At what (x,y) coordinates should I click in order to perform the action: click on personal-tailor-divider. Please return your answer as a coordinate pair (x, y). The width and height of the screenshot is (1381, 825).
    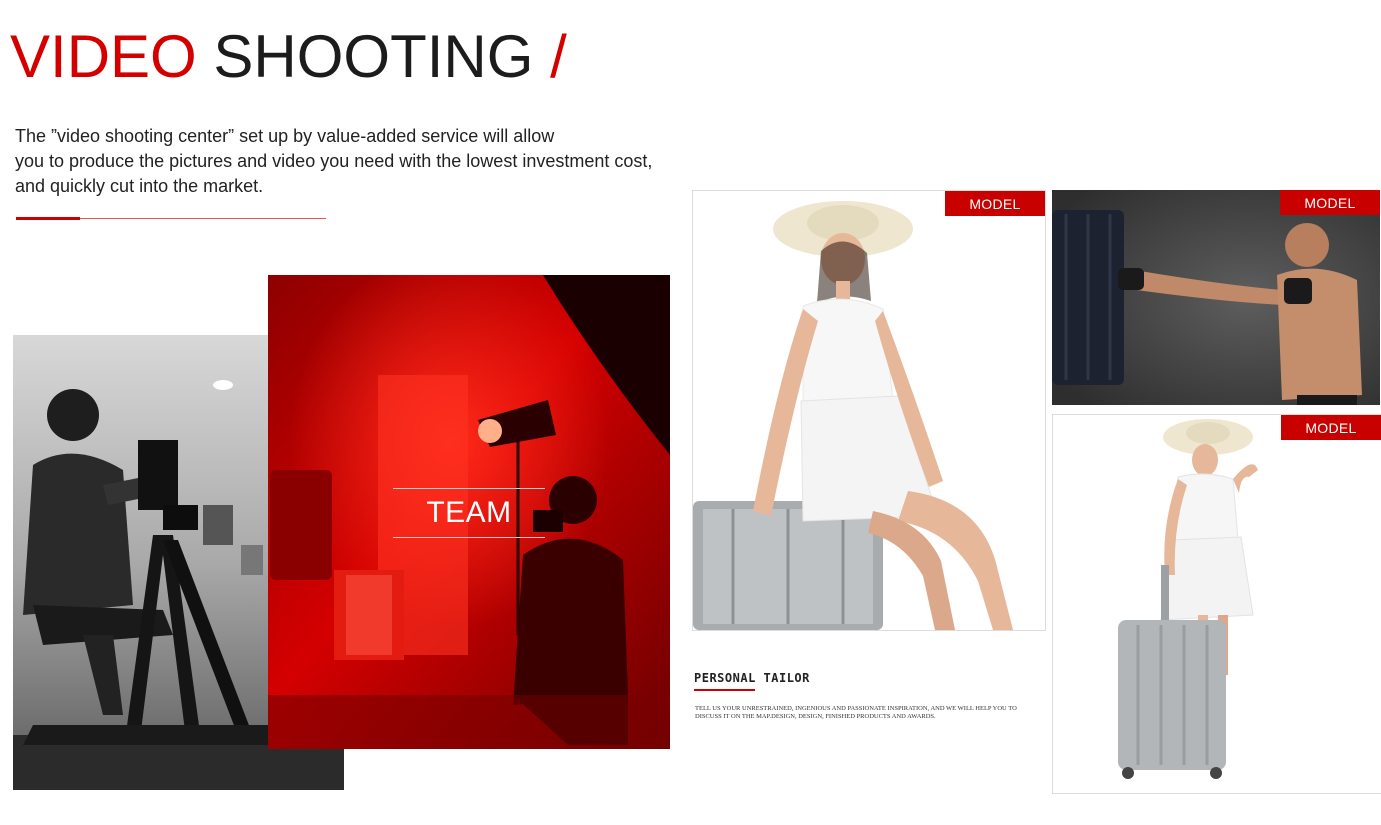
    Looking at the image, I should click on (724, 690).